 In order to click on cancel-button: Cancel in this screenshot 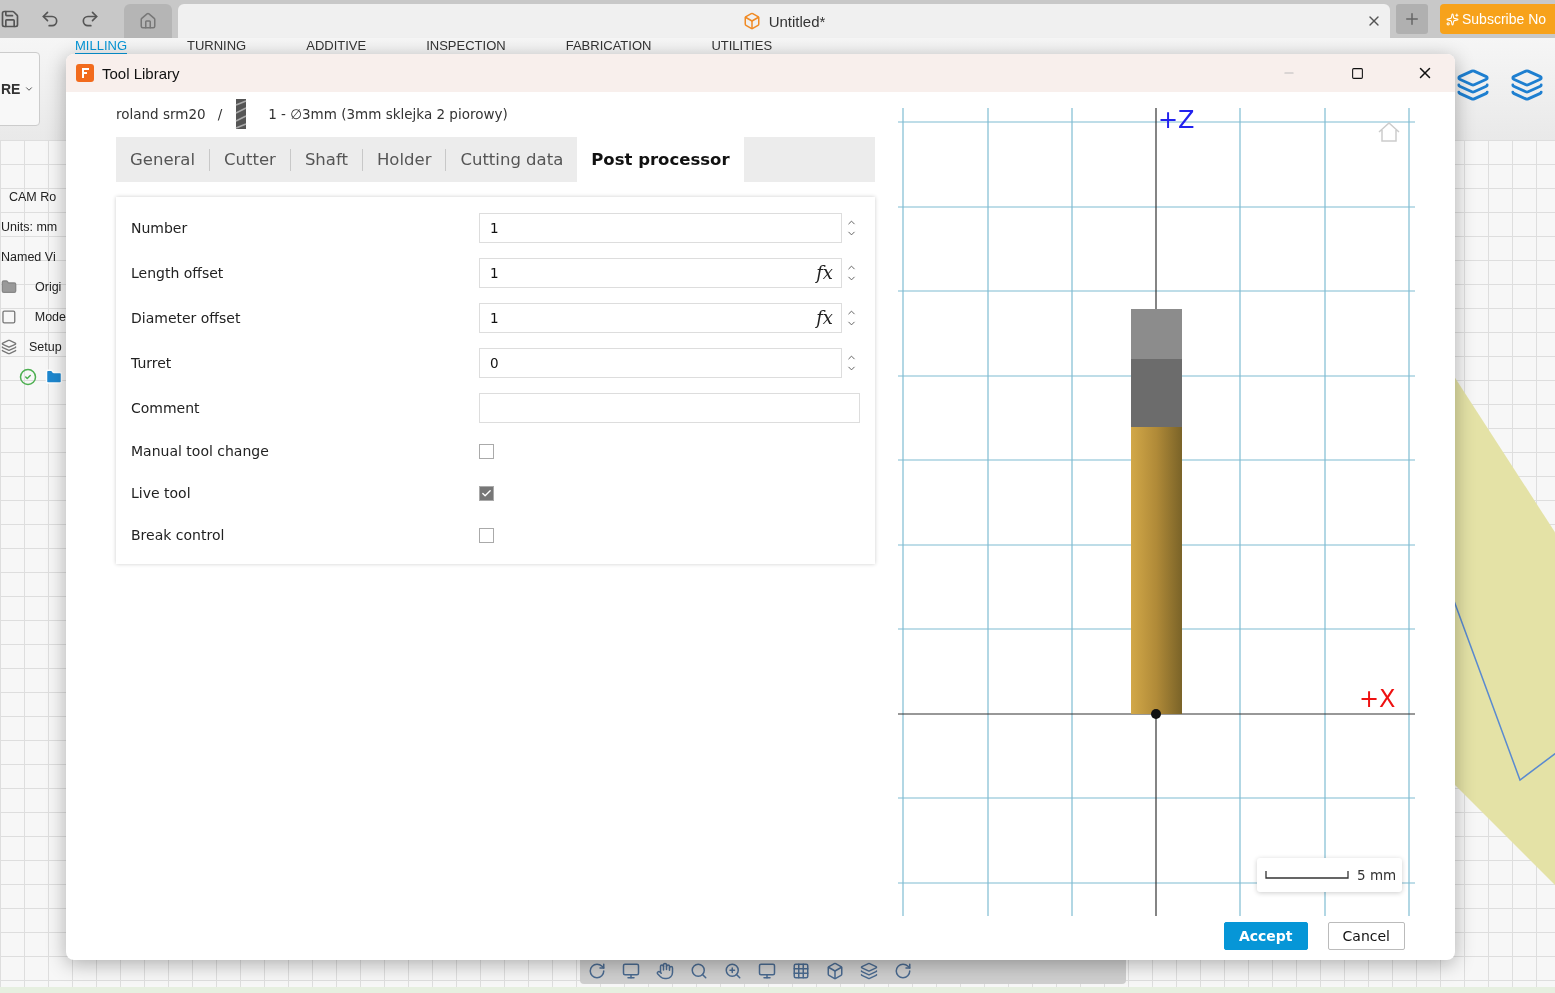, I will do `click(1366, 936)`.